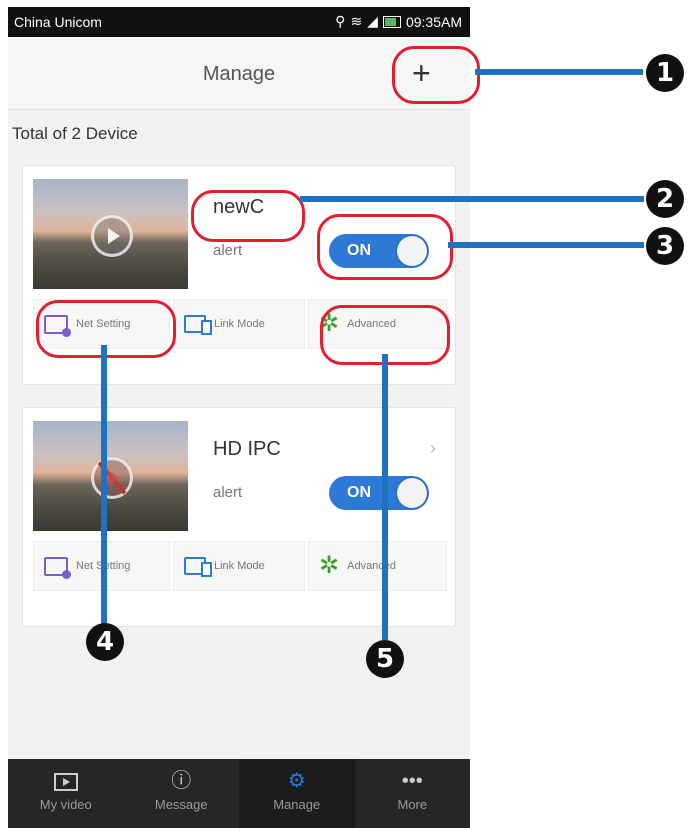 The height and width of the screenshot is (828, 694). Describe the element at coordinates (296, 781) in the screenshot. I see `gear-icon: ⚙` at that location.